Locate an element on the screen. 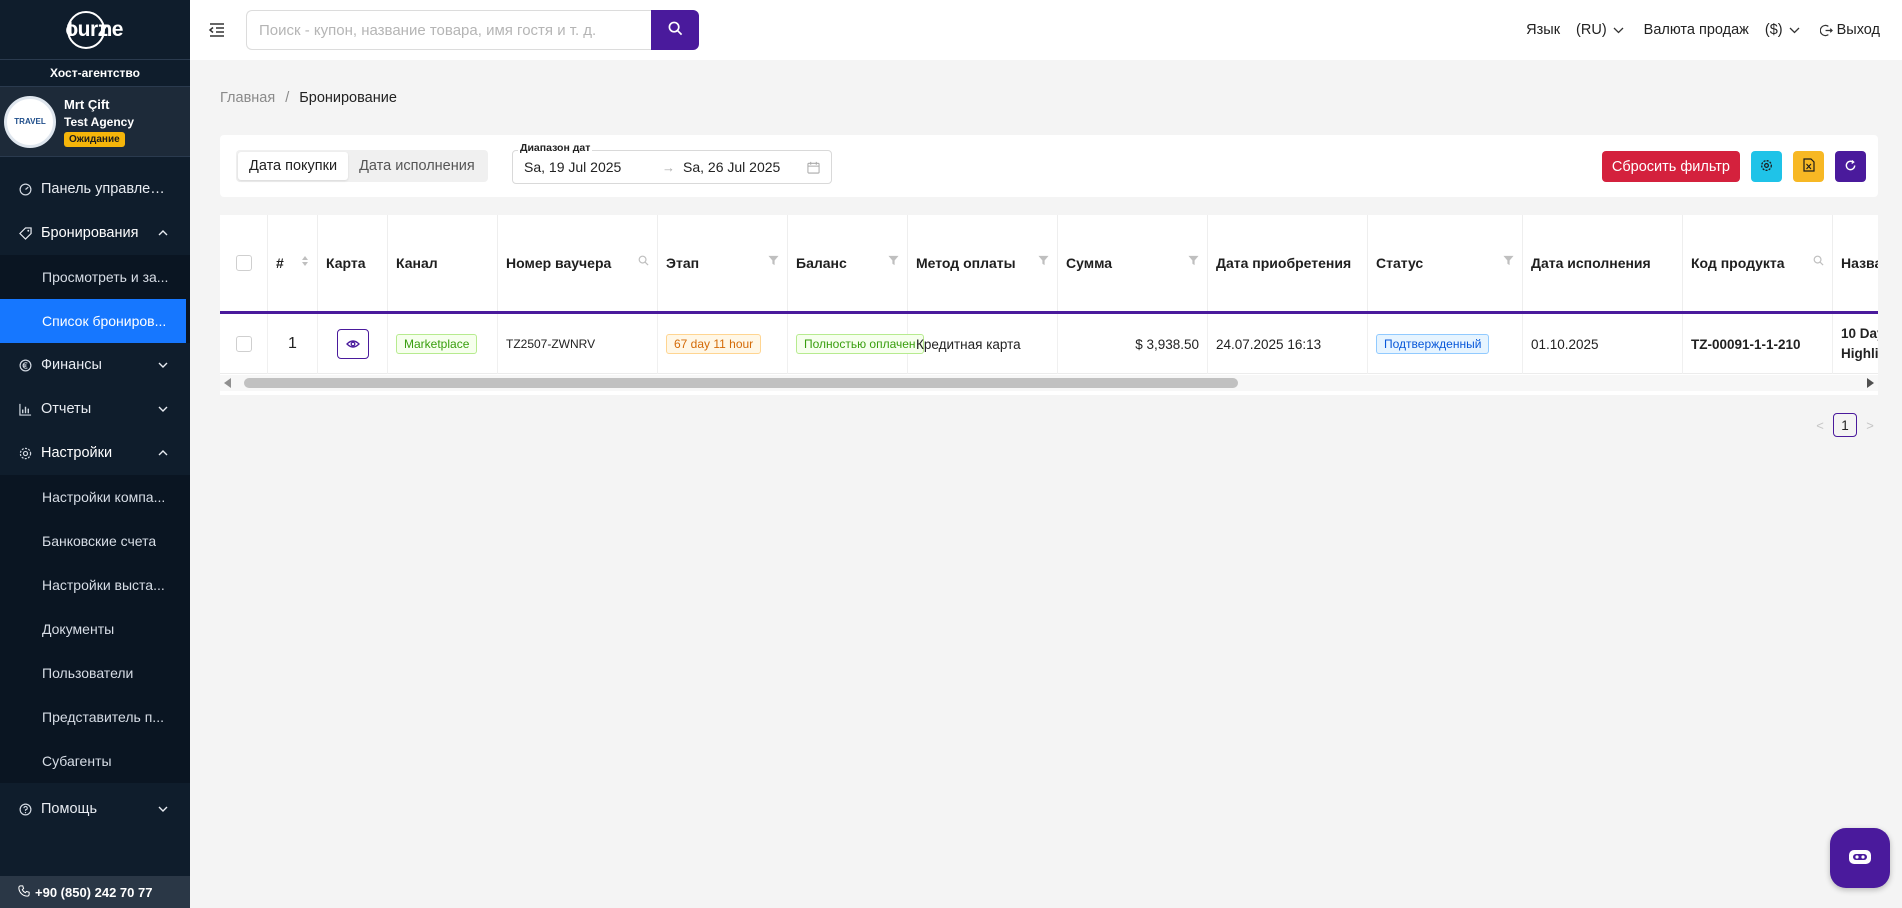 Image resolution: width=1902 pixels, height=908 pixels. row-balance-cell: Полностью оплачен is located at coordinates (856, 344).